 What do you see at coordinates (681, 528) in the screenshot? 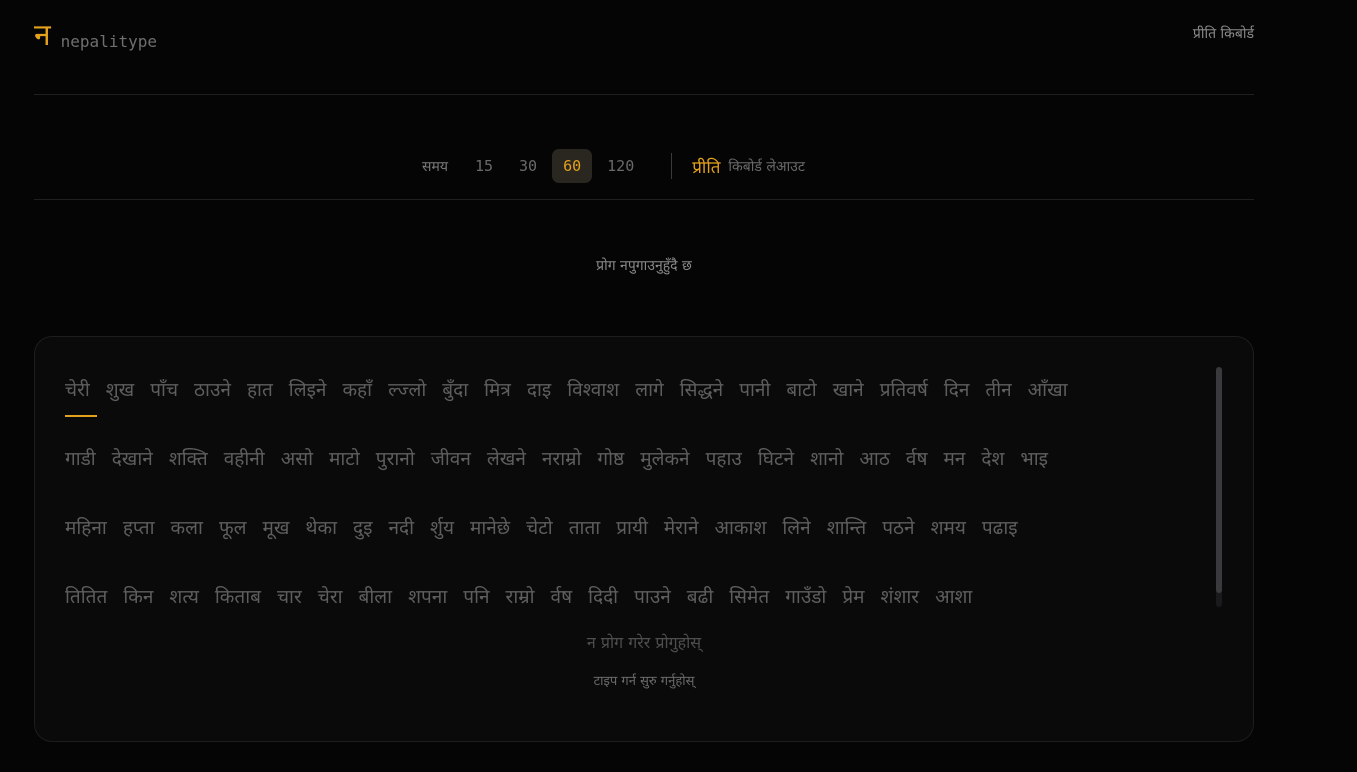
I see `word: मेराने` at bounding box center [681, 528].